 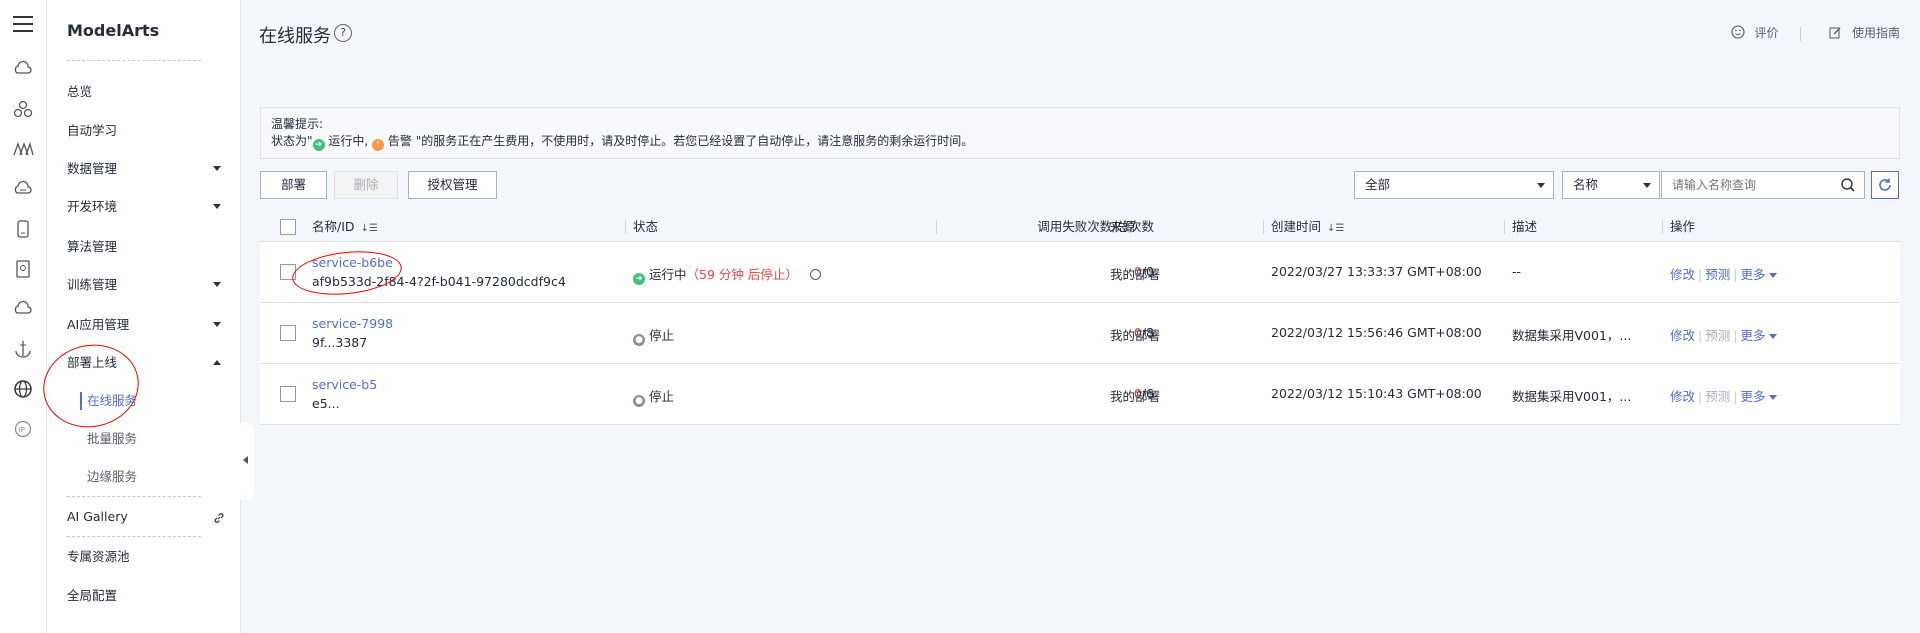 I want to click on cloud-storage-icon, so click(x=23, y=189).